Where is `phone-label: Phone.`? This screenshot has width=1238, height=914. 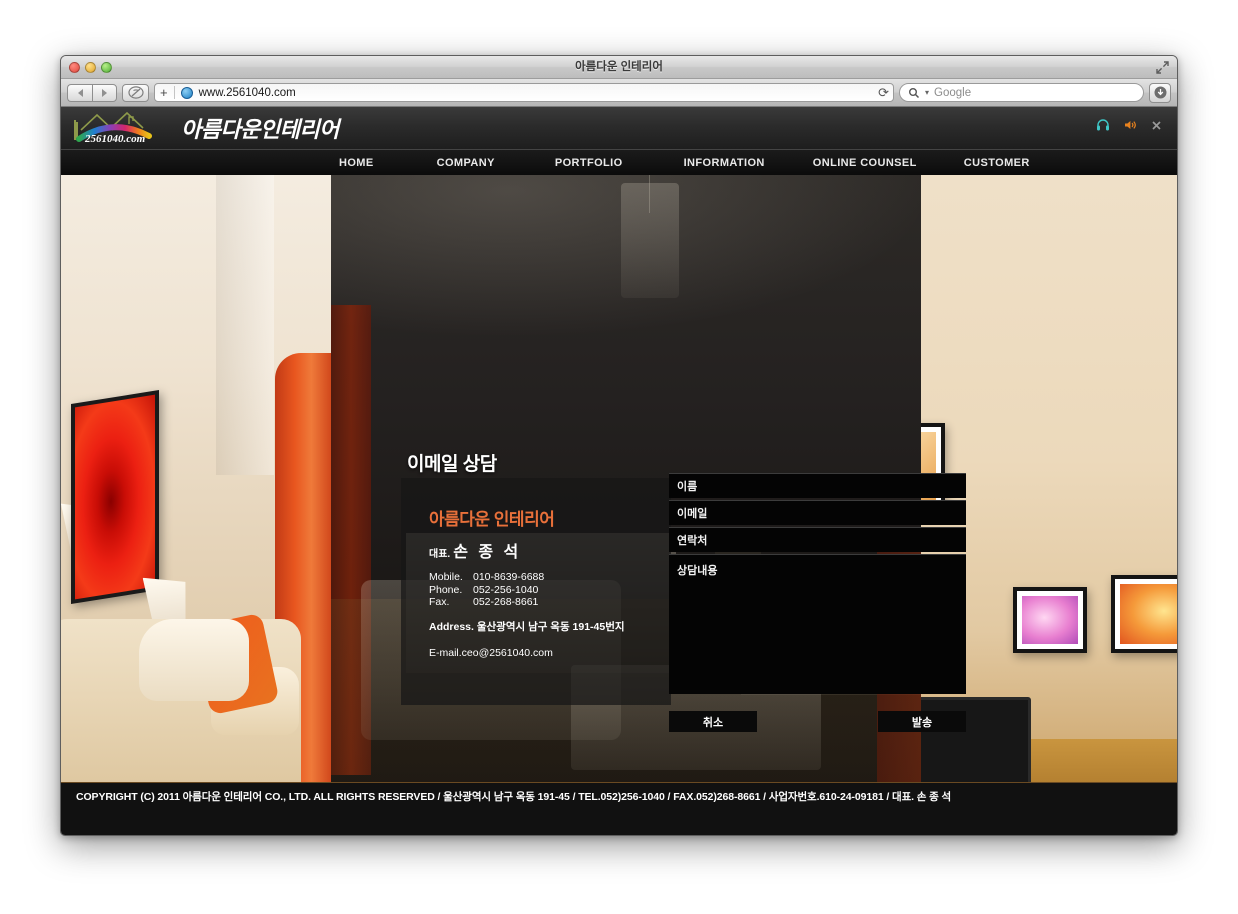
phone-label: Phone. is located at coordinates (446, 589).